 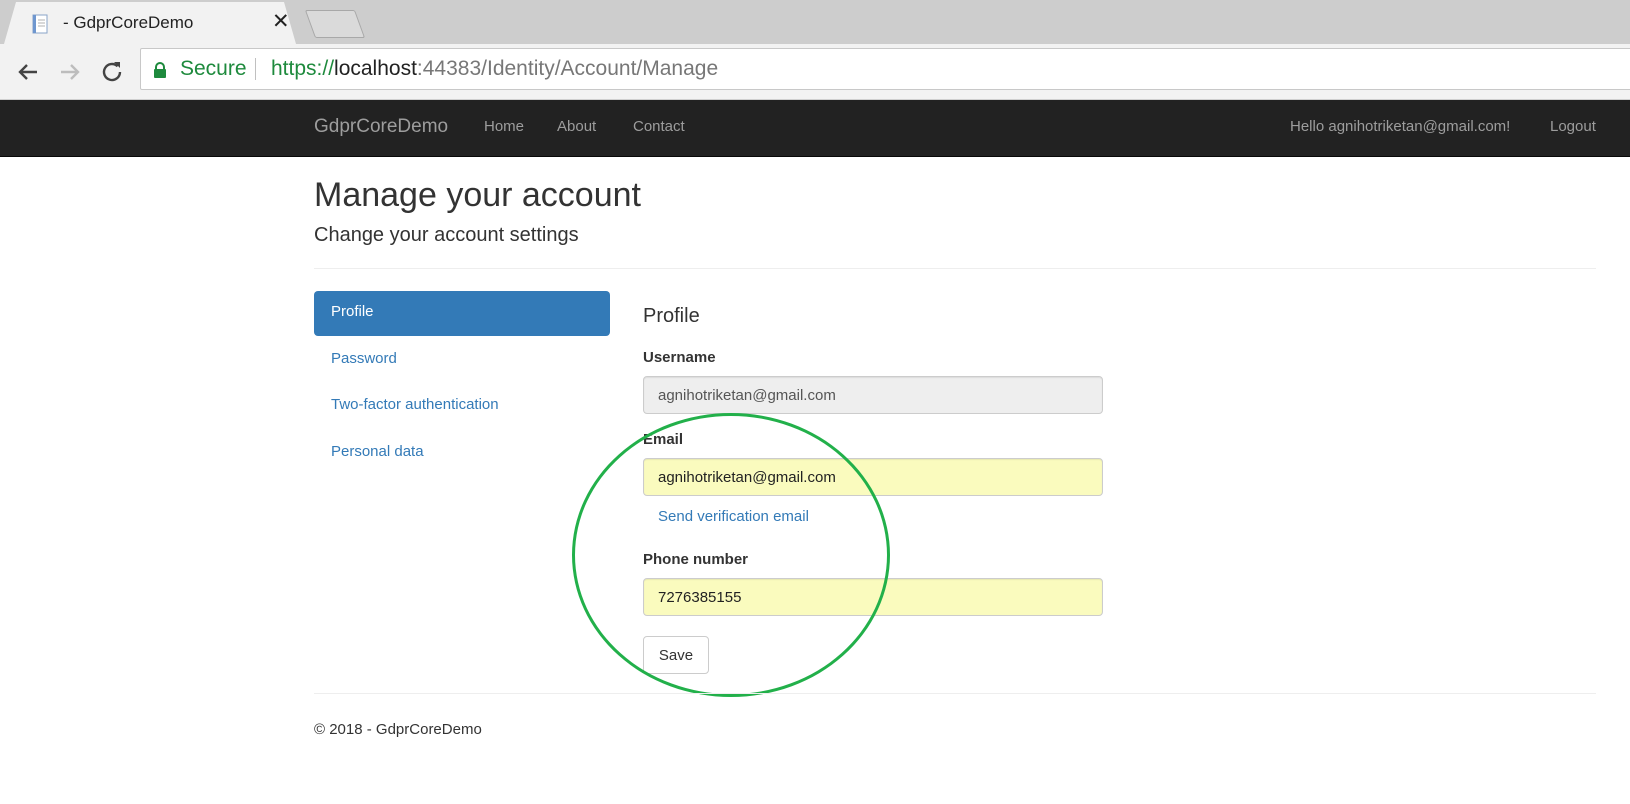 What do you see at coordinates (873, 477) in the screenshot?
I see `email-field` at bounding box center [873, 477].